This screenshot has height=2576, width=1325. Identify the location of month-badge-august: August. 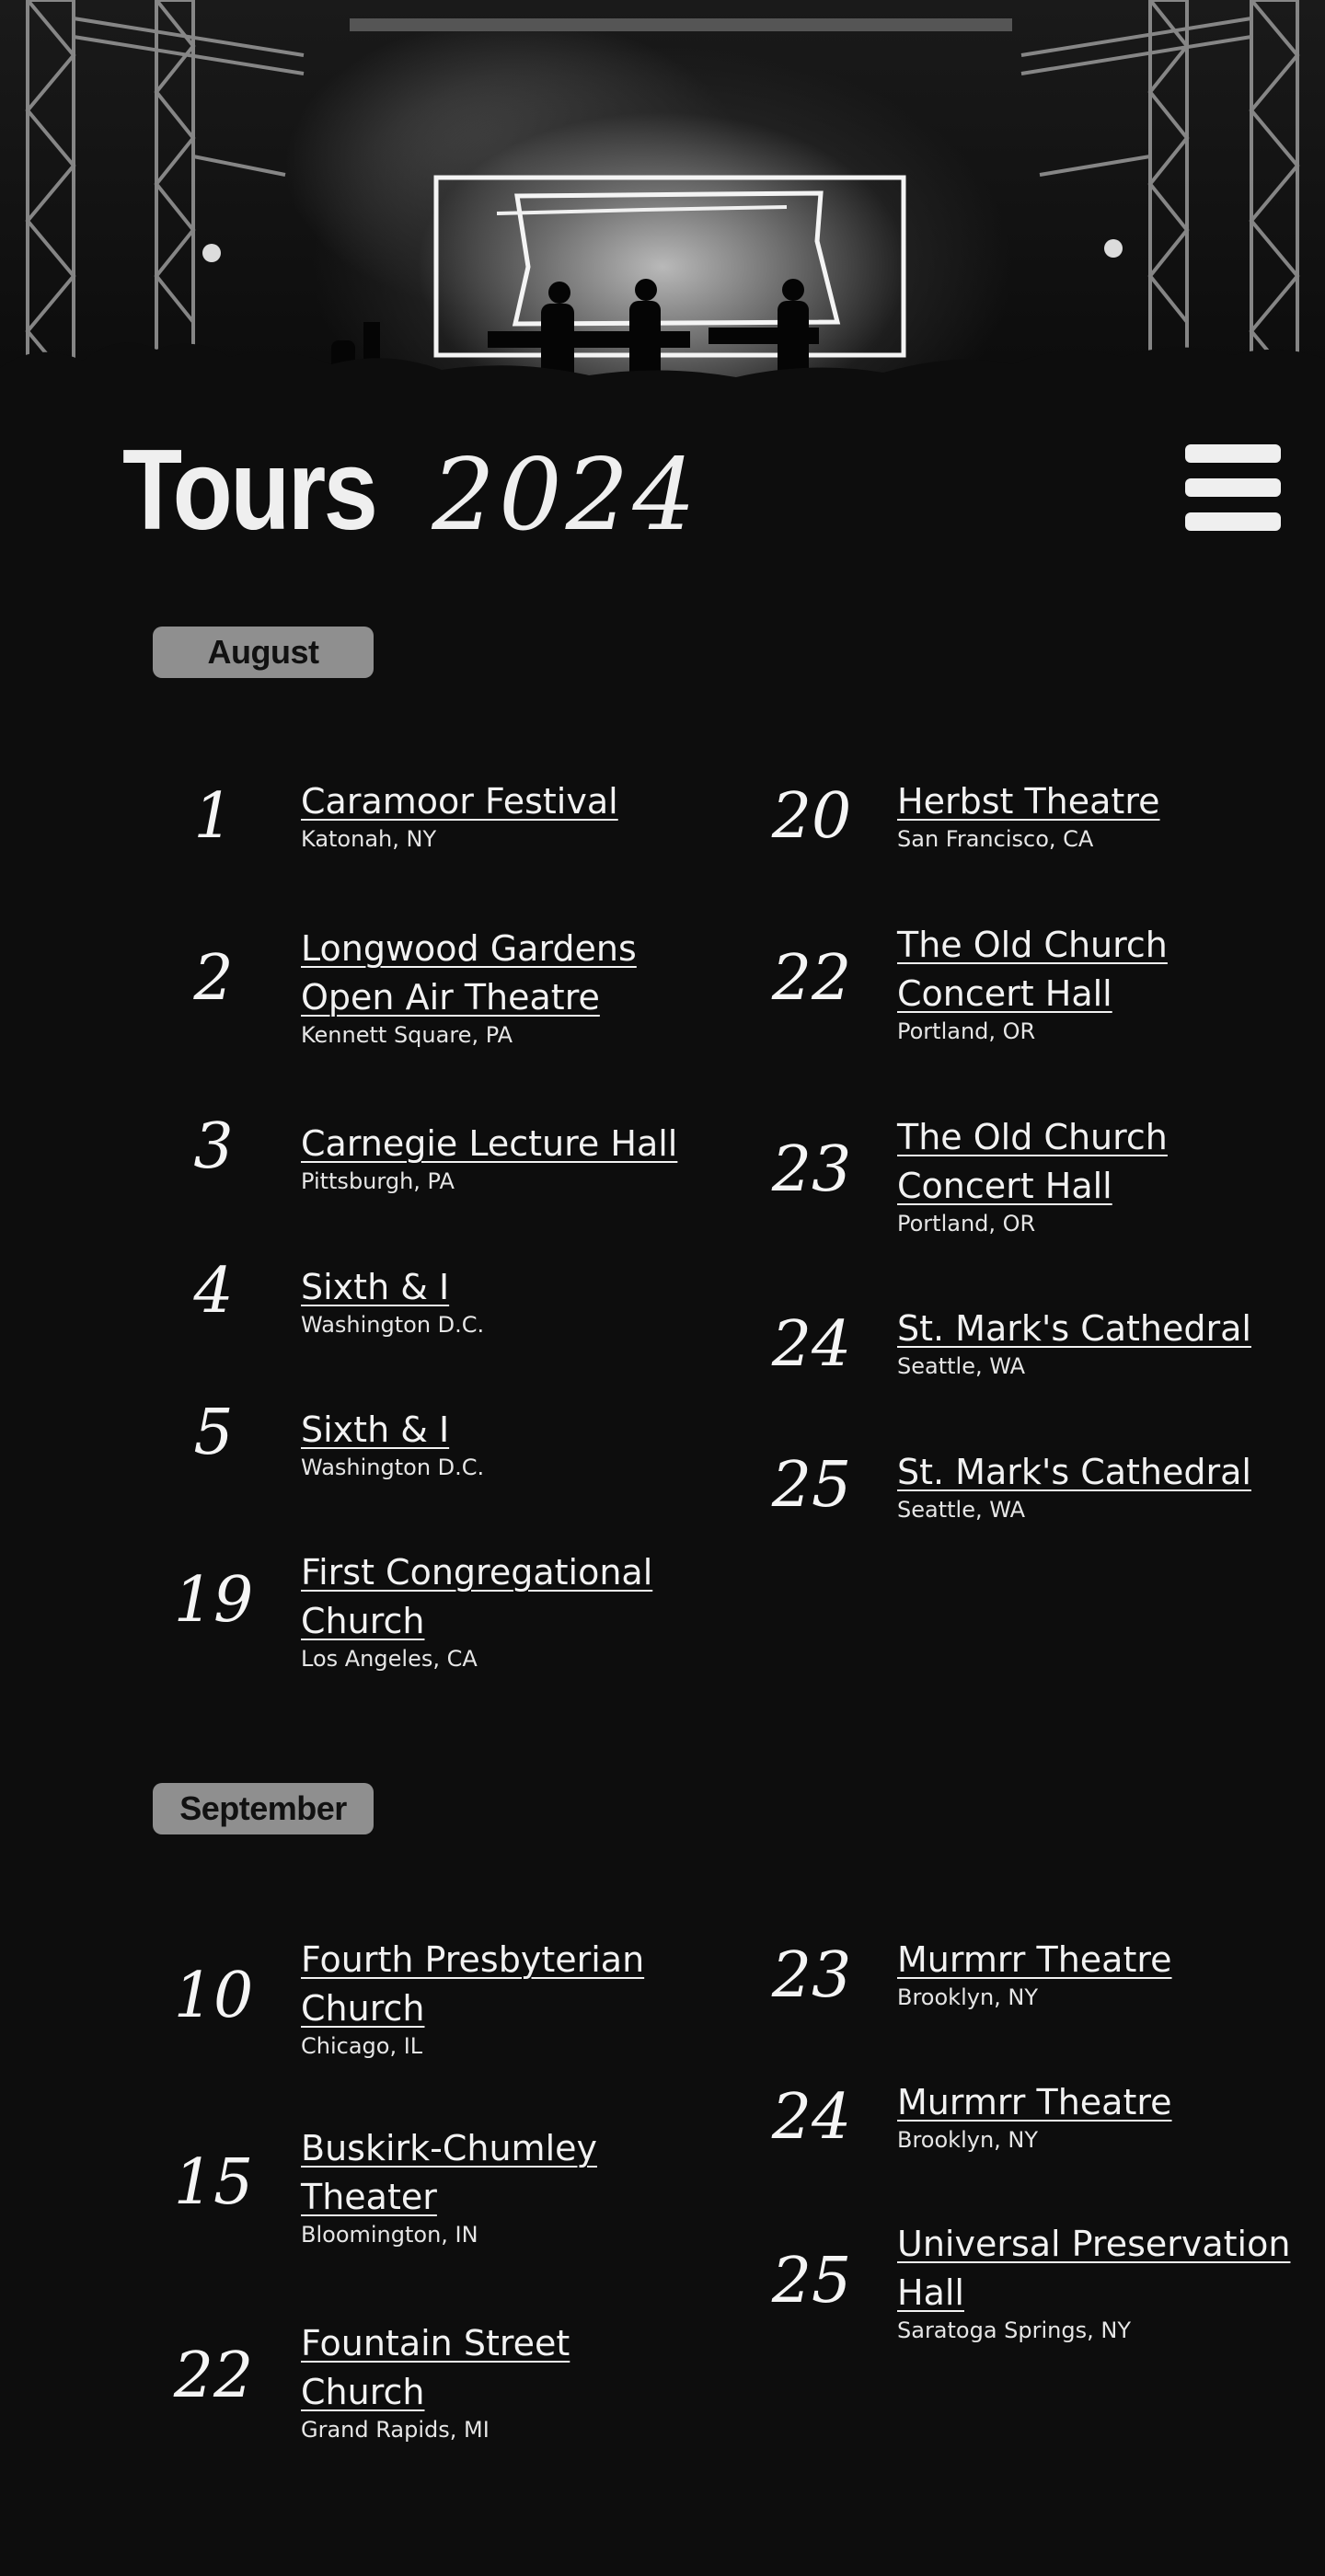
(263, 652).